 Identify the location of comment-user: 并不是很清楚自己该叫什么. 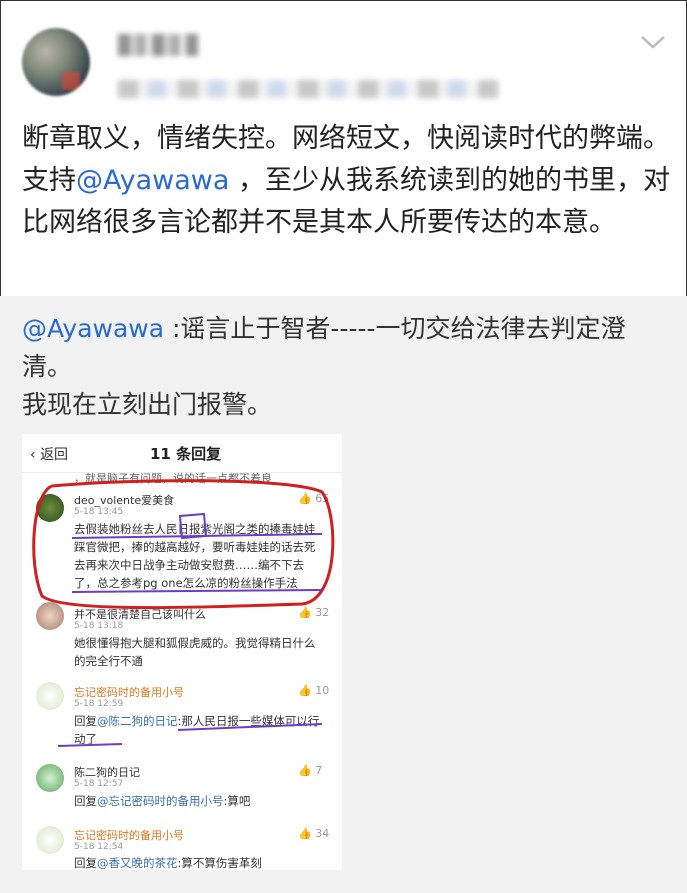
(140, 614).